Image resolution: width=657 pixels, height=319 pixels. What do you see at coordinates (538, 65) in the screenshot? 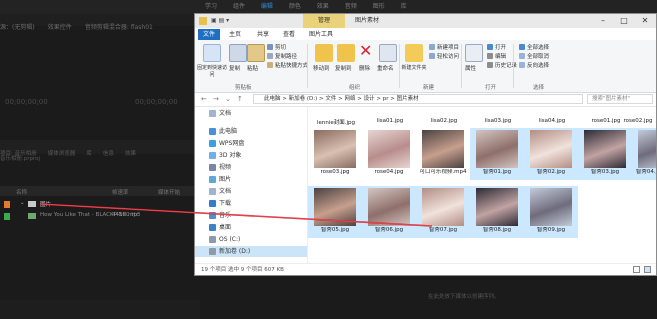
I see `invert-selection-label: 反向选择` at bounding box center [538, 65].